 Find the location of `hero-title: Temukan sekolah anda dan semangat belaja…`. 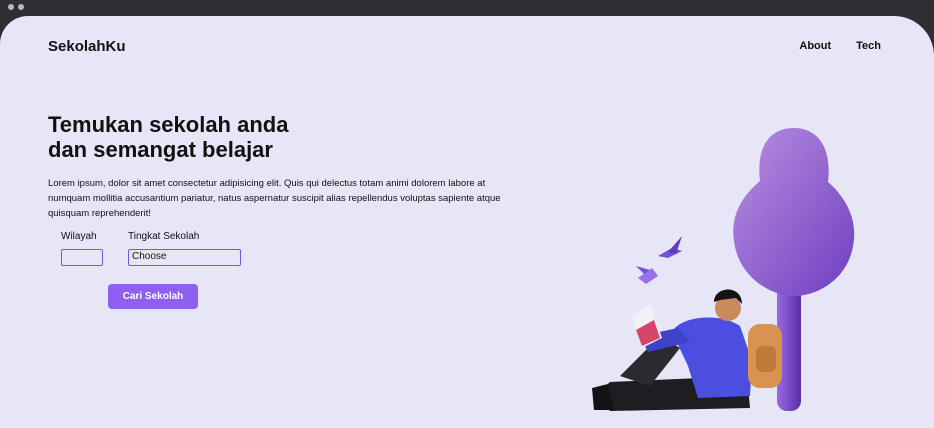

hero-title: Temukan sekolah anda dan semangat belaja… is located at coordinates (208, 137).